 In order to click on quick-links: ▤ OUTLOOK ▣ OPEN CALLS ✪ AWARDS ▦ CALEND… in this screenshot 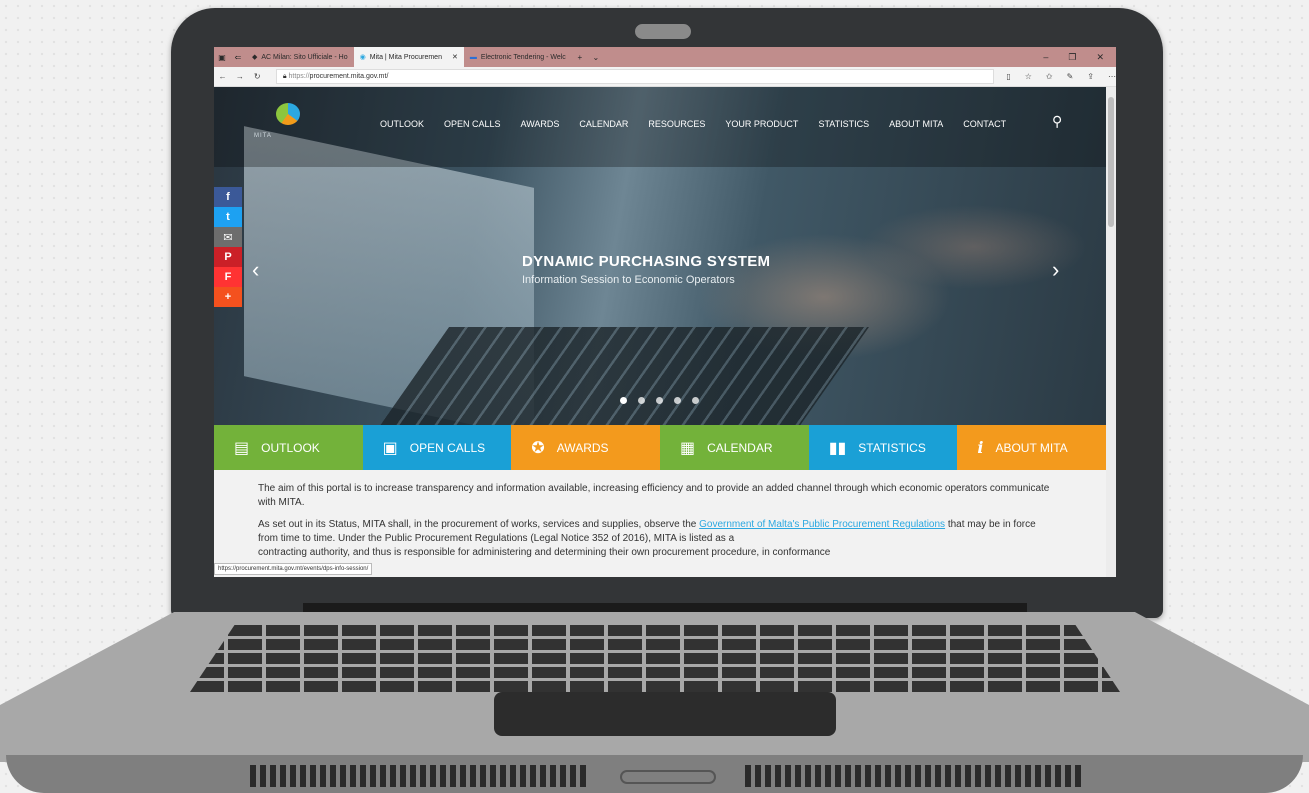, I will do `click(660, 447)`.